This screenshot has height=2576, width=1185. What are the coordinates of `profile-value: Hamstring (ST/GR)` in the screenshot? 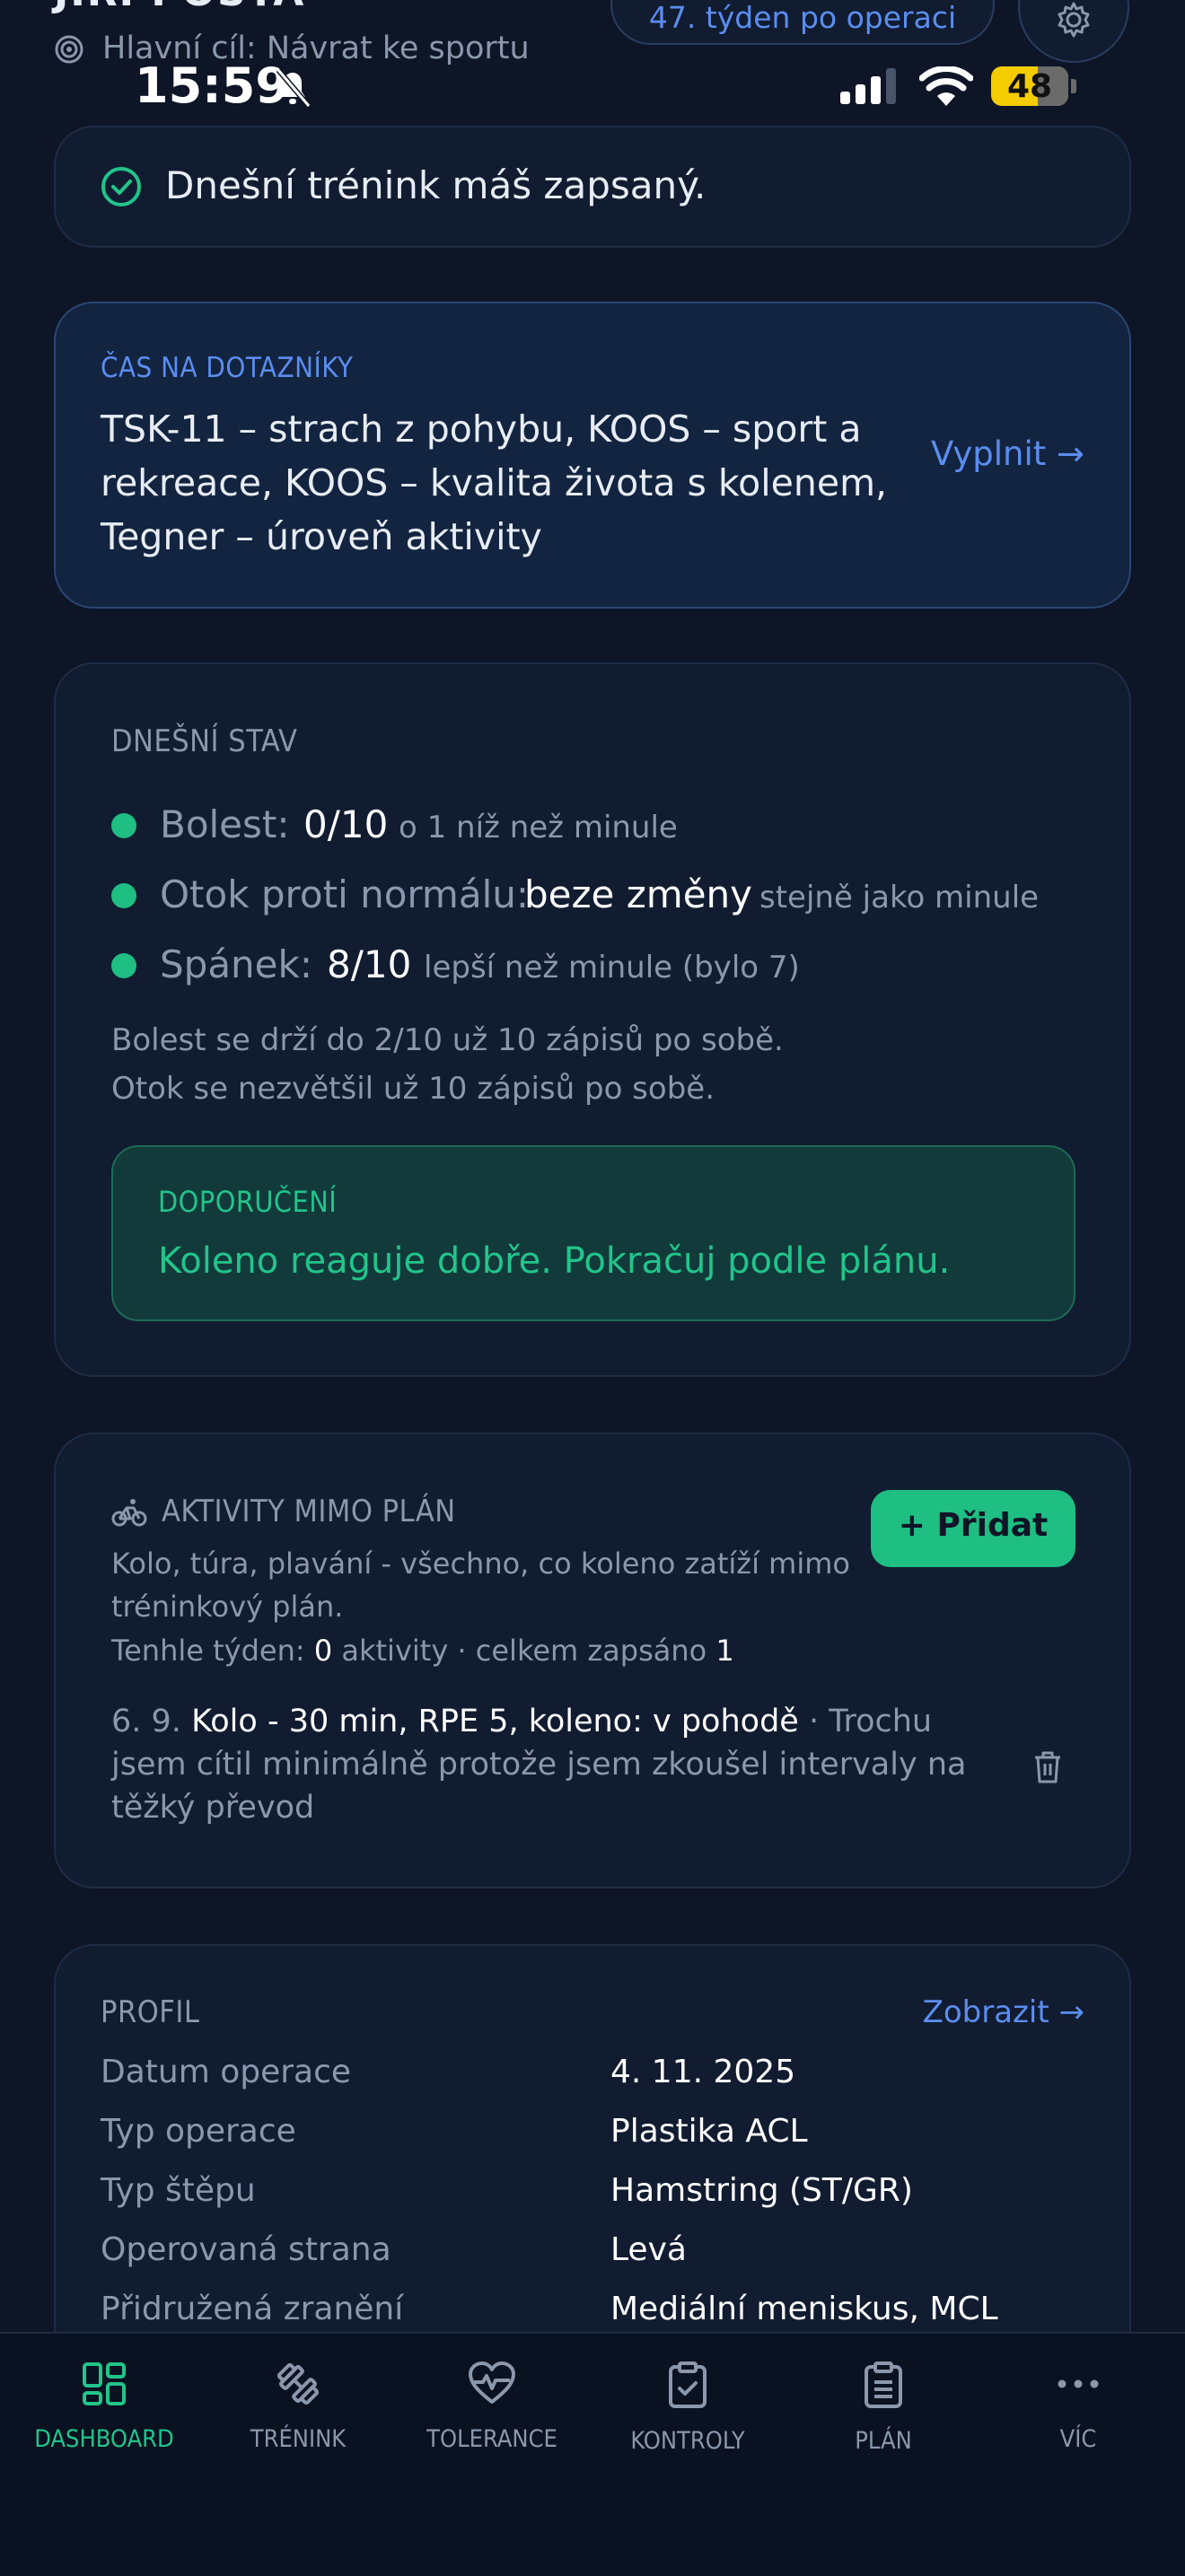 It's located at (761, 2190).